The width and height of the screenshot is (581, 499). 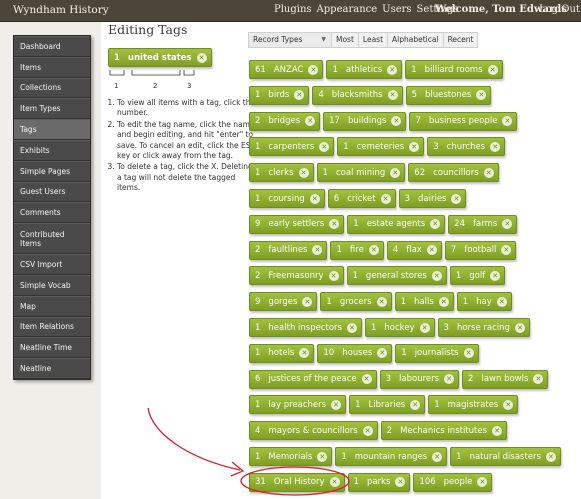 What do you see at coordinates (280, 173) in the screenshot?
I see `tag-name: clerks` at bounding box center [280, 173].